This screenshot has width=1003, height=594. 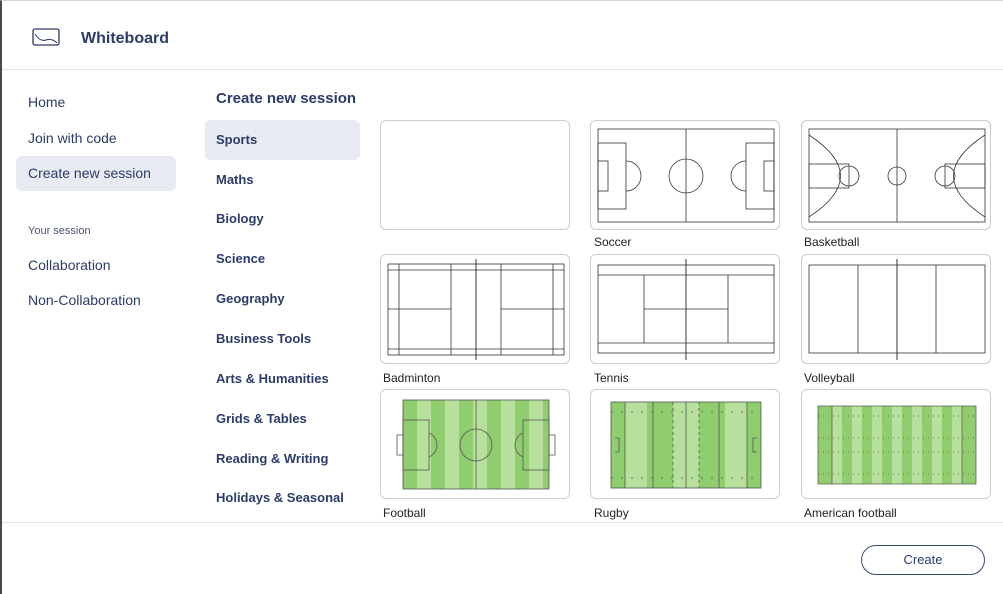 I want to click on rugby-pitch-icon, so click(x=686, y=445).